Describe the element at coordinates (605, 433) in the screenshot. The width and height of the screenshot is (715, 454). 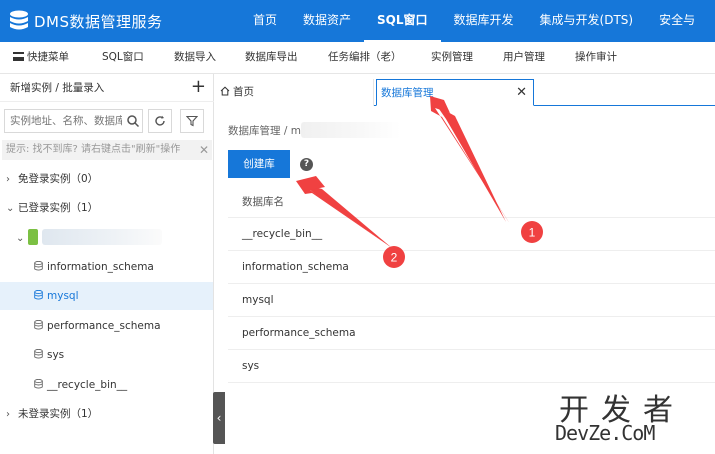
I see `watermark-en: DevZe.CoM` at that location.